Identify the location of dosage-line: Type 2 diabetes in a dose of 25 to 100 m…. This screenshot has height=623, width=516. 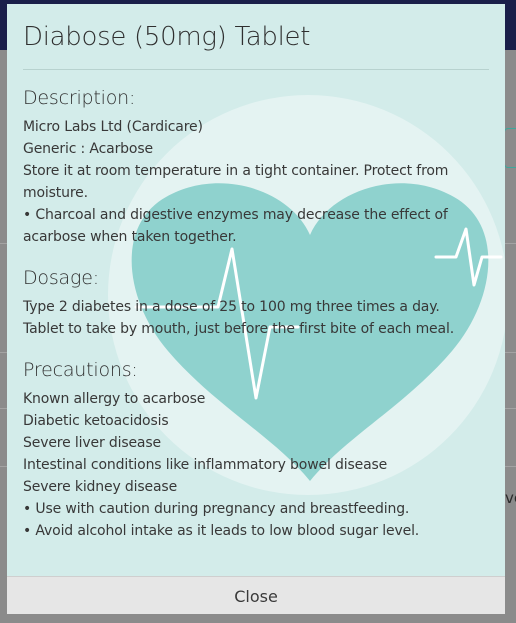
(231, 307).